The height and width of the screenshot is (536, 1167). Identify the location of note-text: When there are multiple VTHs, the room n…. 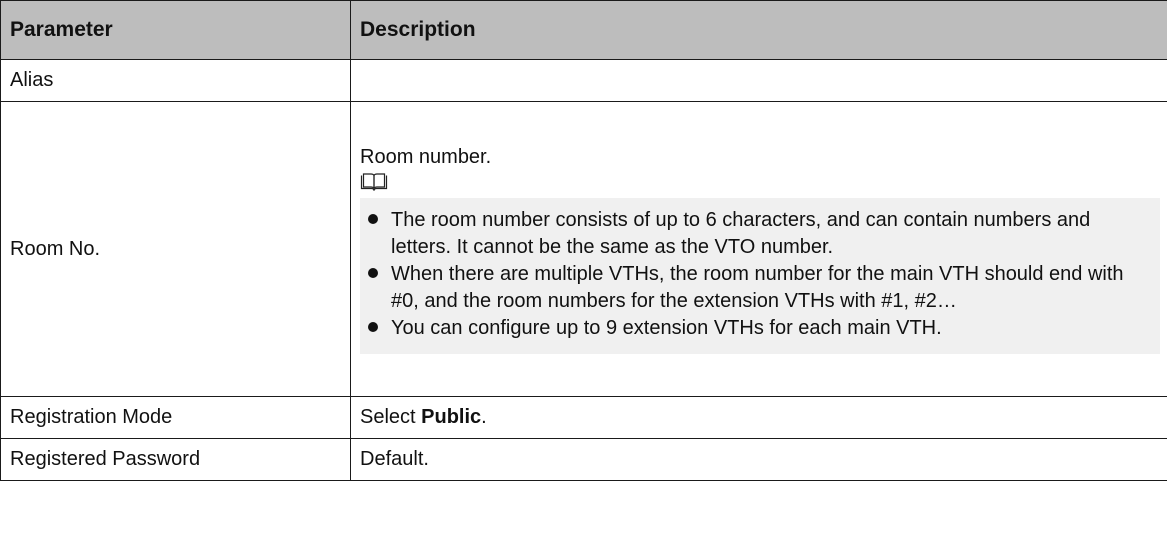
(757, 287).